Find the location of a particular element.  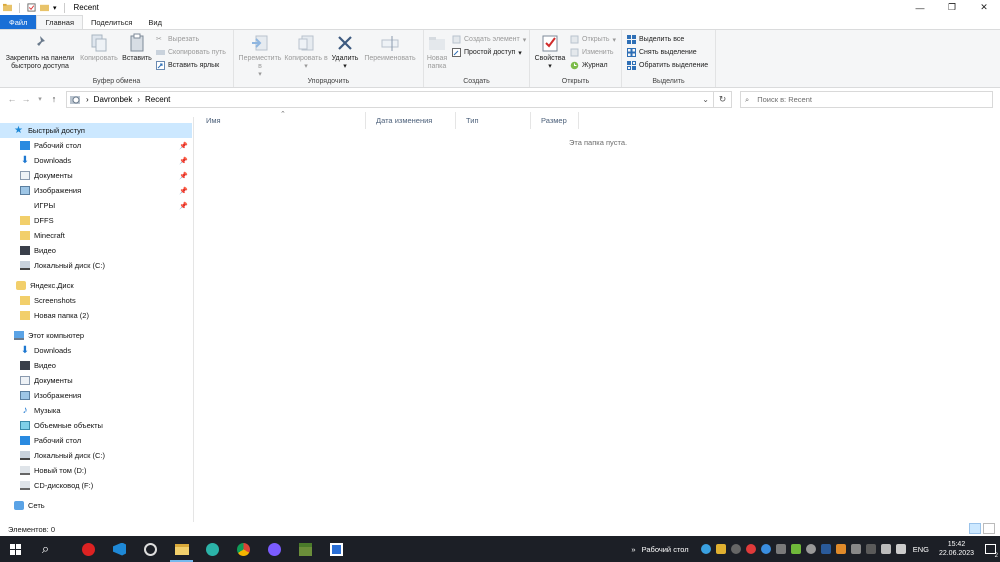

select-none-button: Снять выделение is located at coordinates (662, 52).